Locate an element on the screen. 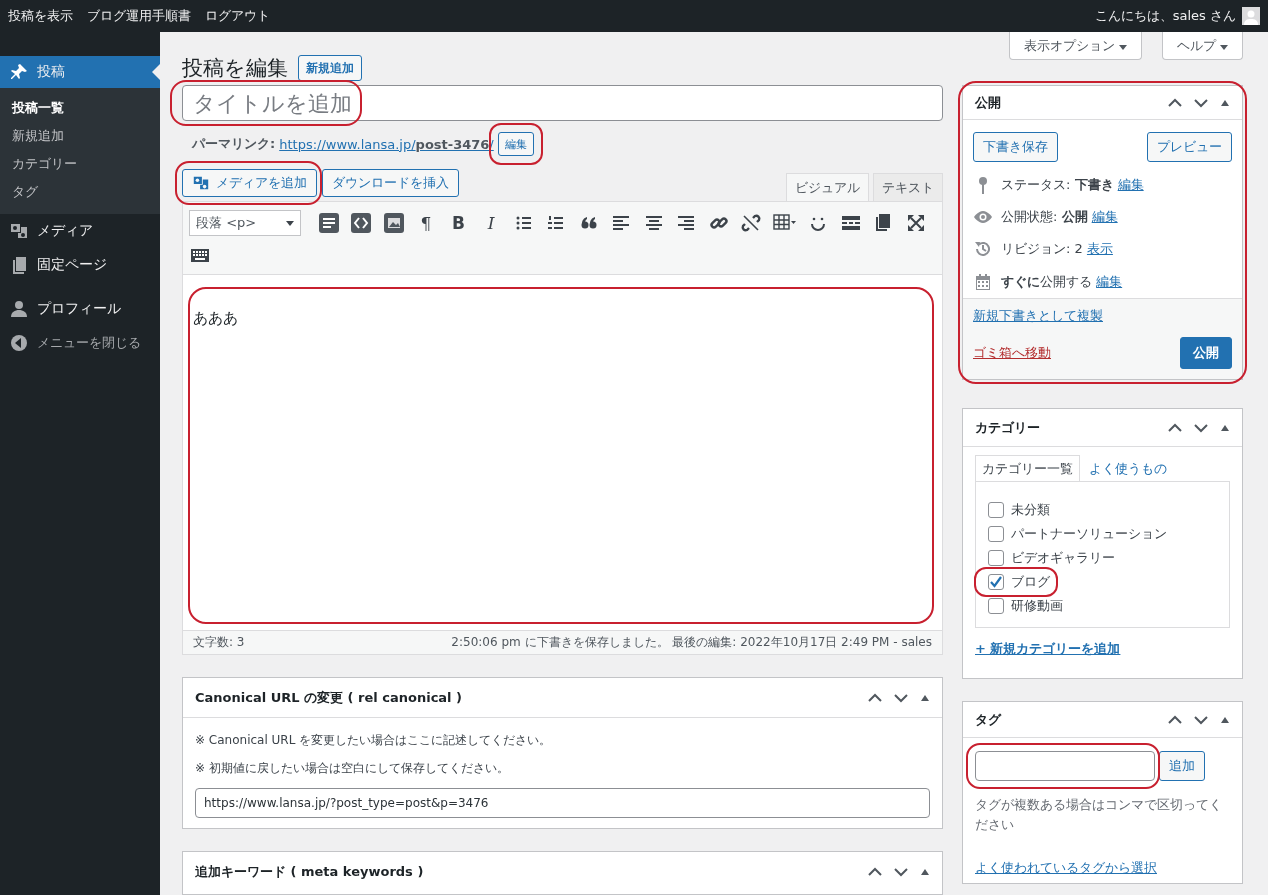 The width and height of the screenshot is (1268, 895). panel-title: カテゴリー is located at coordinates (1007, 427).